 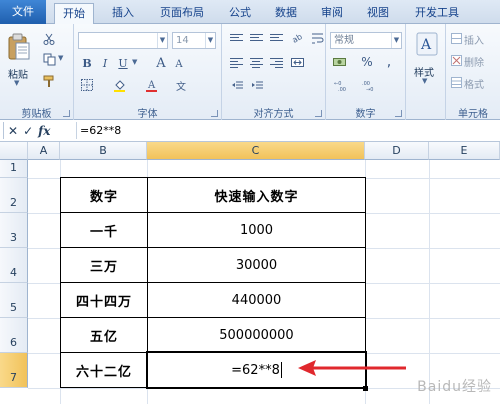 I want to click on align-left-icon, so click(x=236, y=62).